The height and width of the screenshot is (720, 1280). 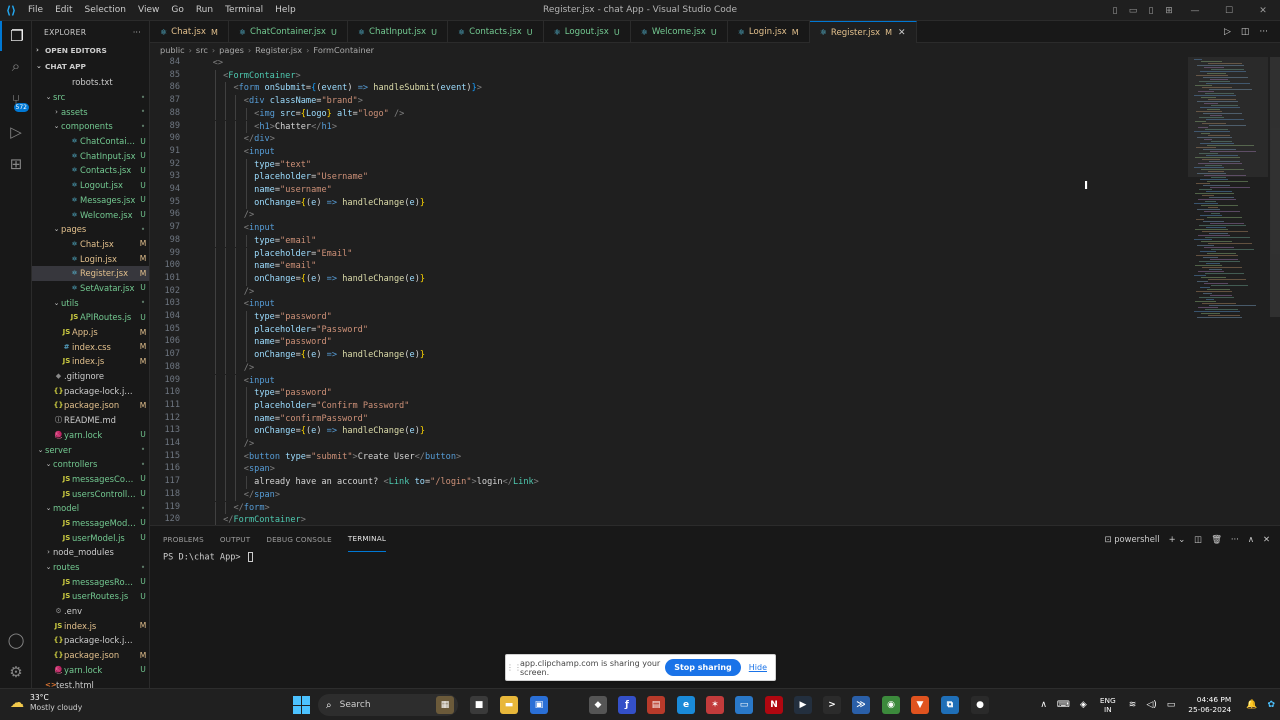 I want to click on file-app-js: JS App.js M, so click(x=90, y=332).